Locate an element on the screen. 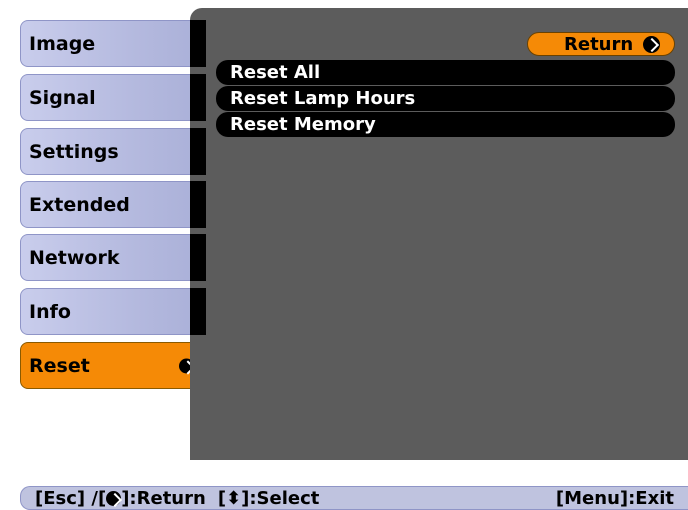 This screenshot has width=688, height=510. menu-item-info: Info is located at coordinates (111, 311).